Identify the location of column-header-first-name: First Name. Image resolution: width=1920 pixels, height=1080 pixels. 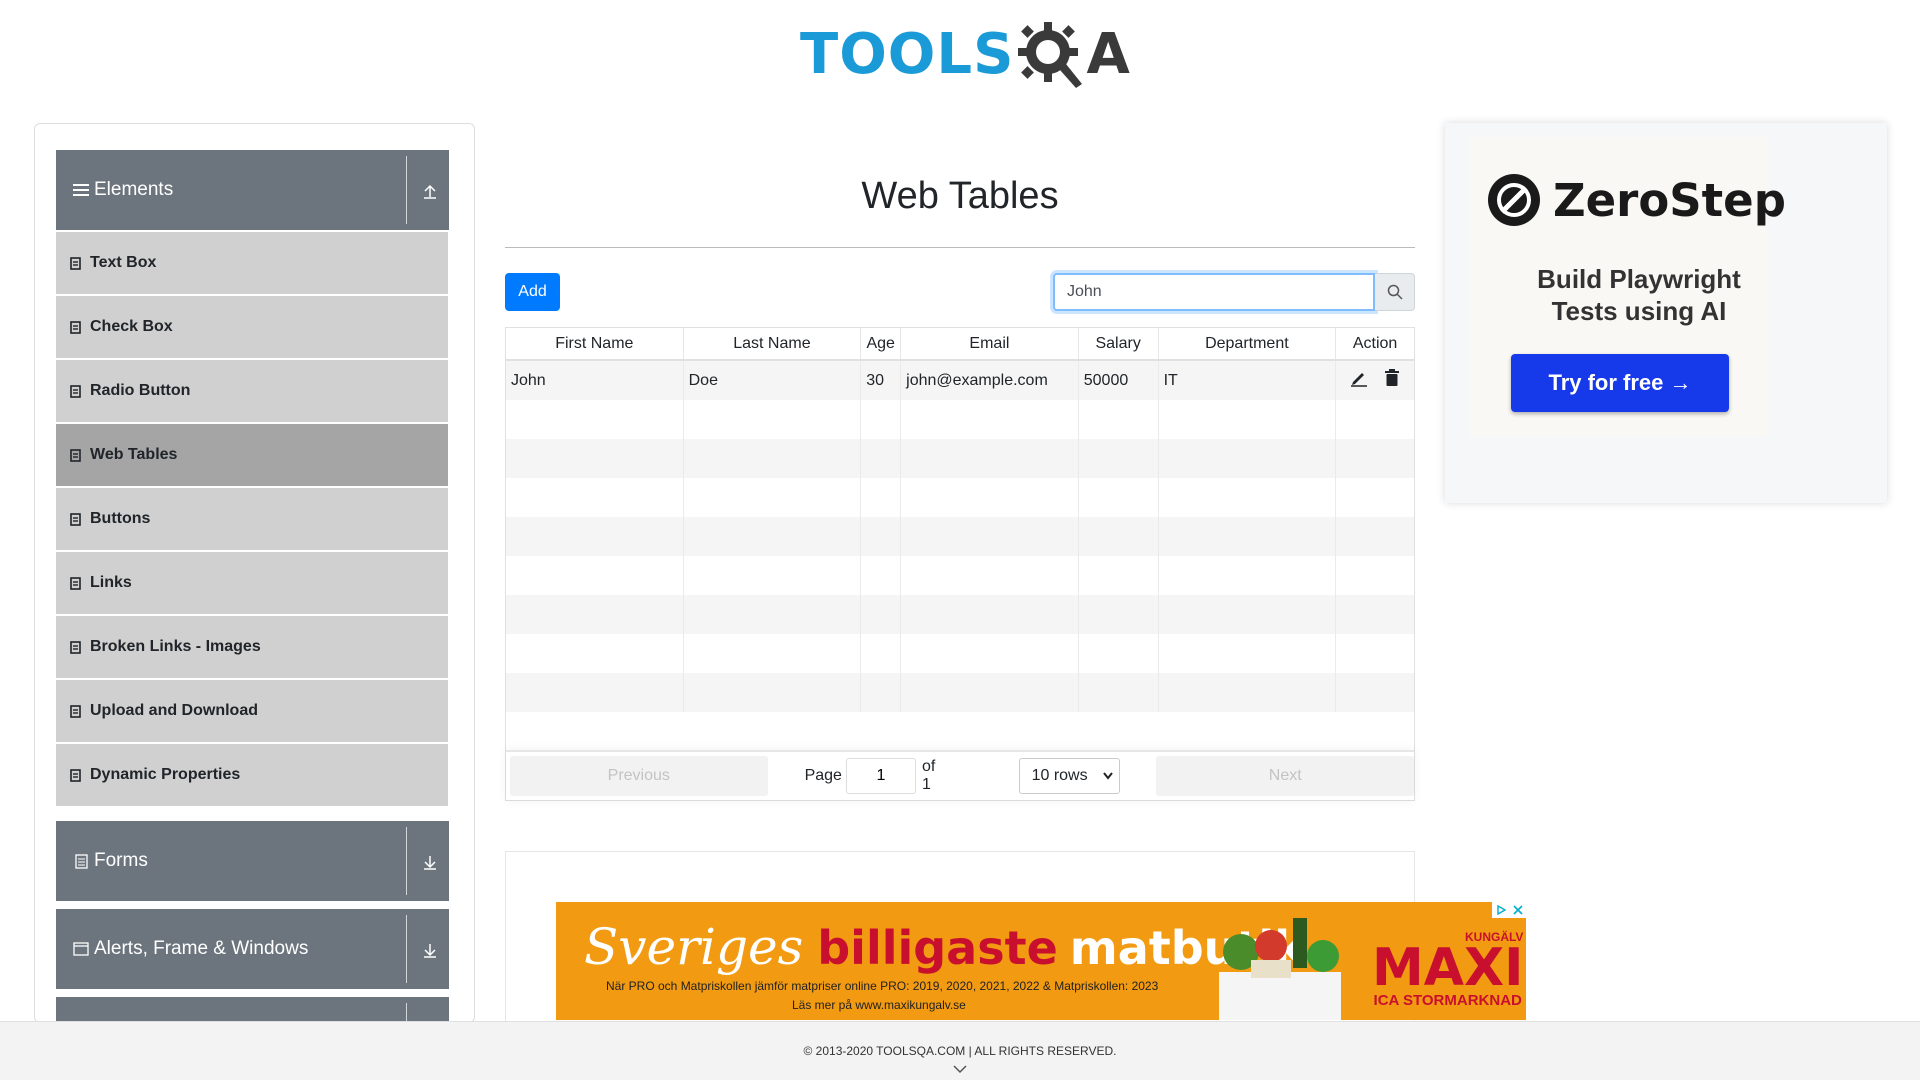
(595, 343).